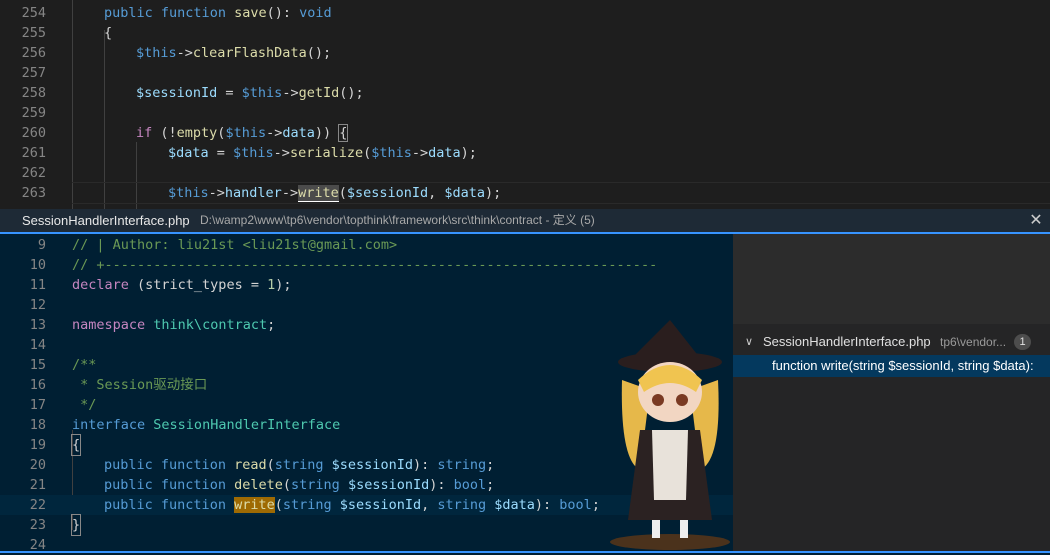 This screenshot has height=555, width=1050. What do you see at coordinates (33, 173) in the screenshot?
I see `line-number: 262` at bounding box center [33, 173].